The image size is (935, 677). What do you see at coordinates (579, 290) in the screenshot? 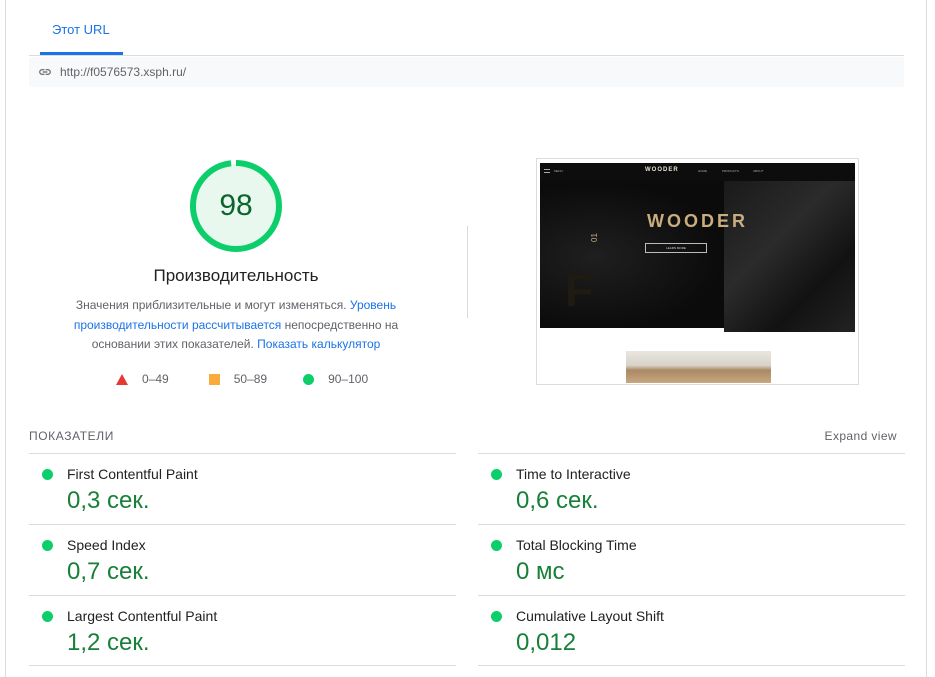
I see `preview-big-letter: F` at bounding box center [579, 290].